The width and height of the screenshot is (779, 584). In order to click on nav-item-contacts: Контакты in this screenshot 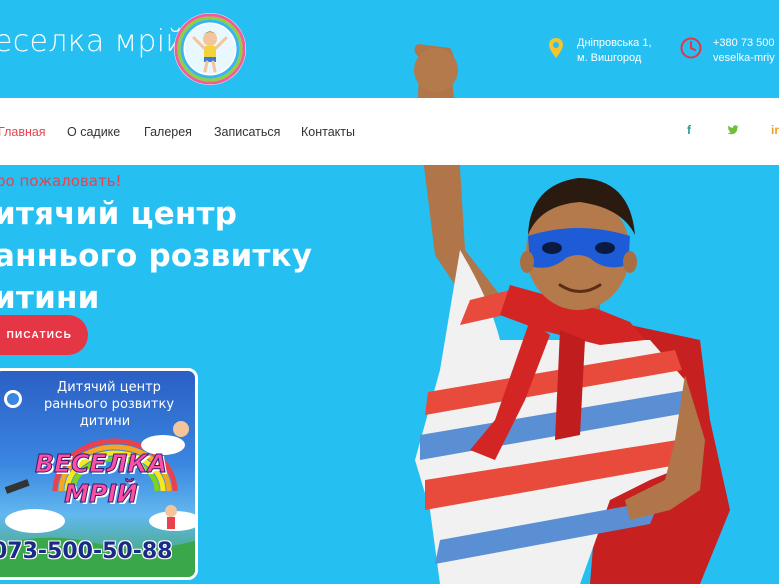, I will do `click(328, 132)`.